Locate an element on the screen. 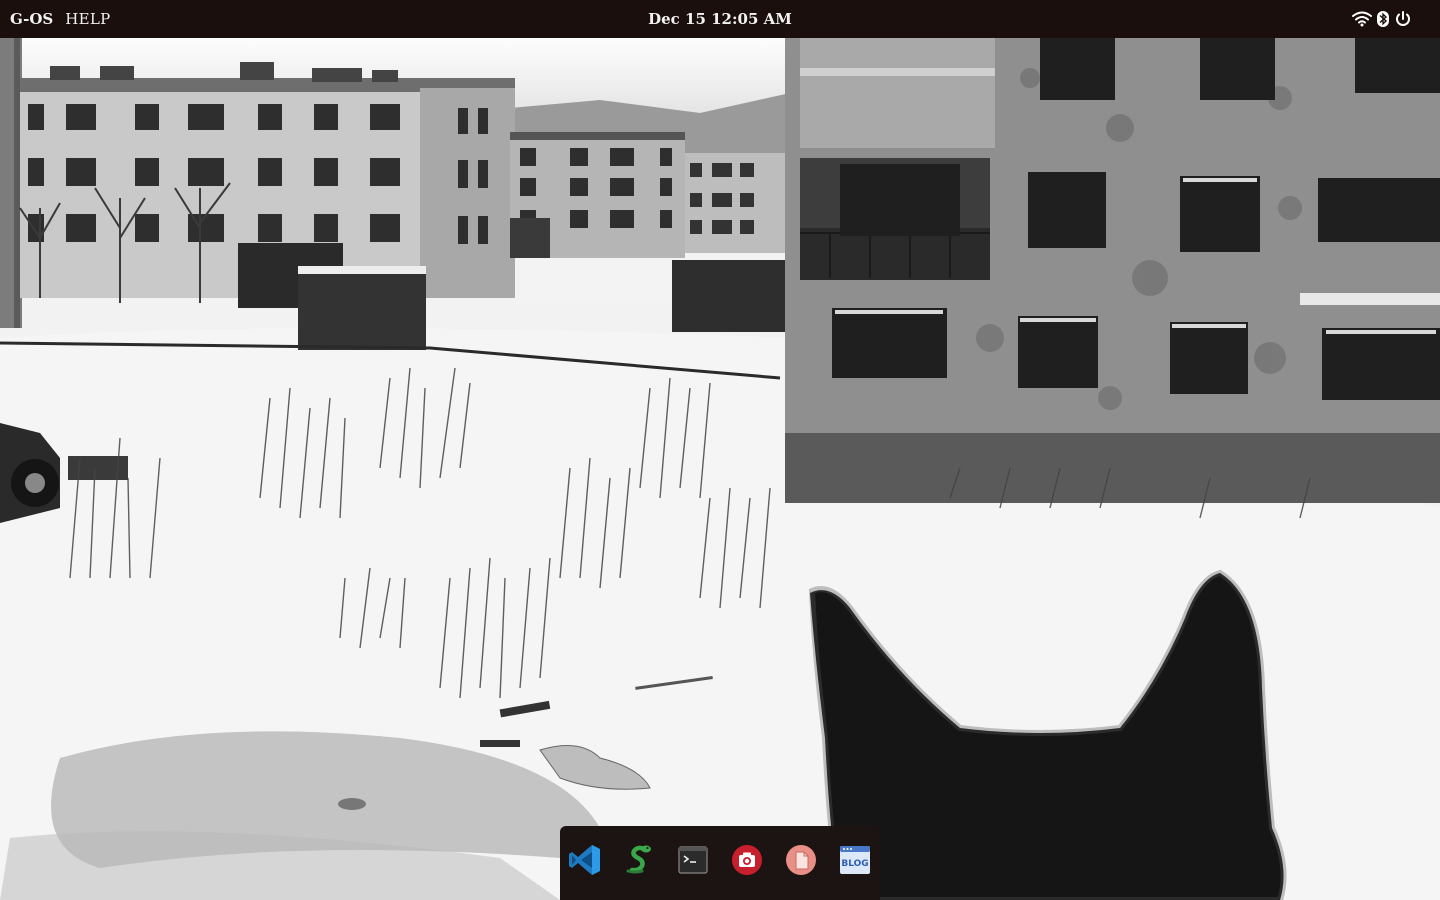 This screenshot has width=1440, height=900. dock-app-terminal is located at coordinates (693, 860).